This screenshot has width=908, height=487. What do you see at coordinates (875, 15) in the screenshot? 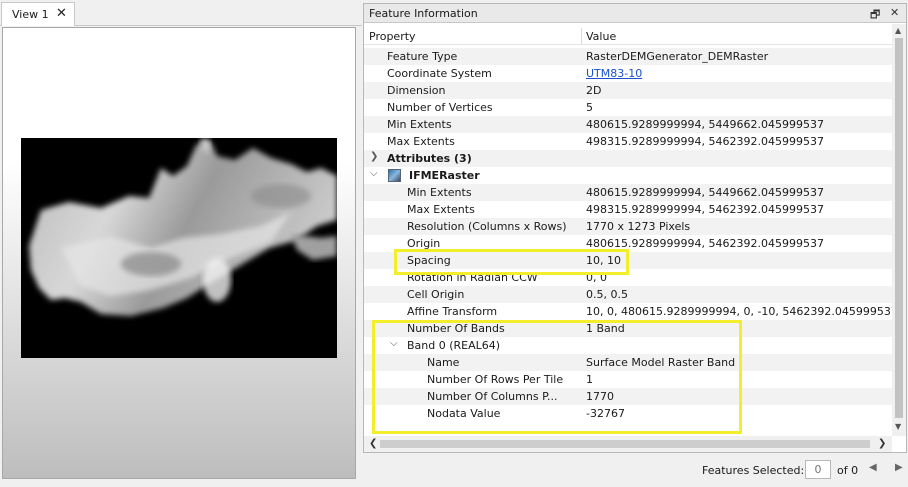
I see `restore-icon: 🗗` at bounding box center [875, 15].